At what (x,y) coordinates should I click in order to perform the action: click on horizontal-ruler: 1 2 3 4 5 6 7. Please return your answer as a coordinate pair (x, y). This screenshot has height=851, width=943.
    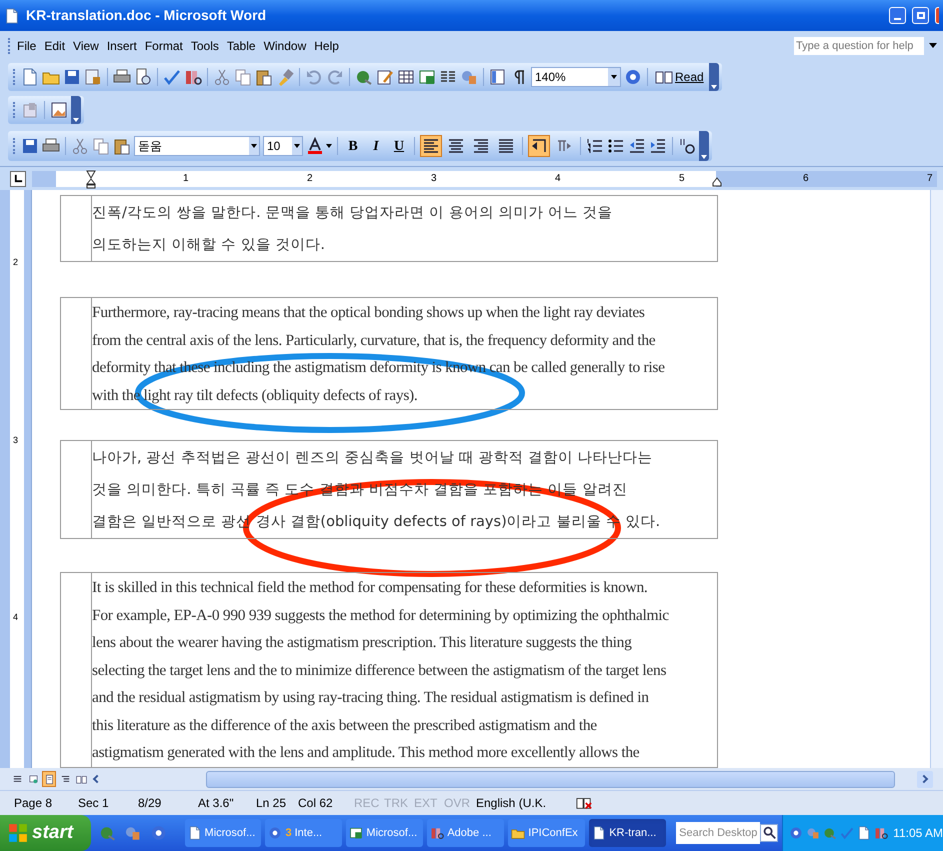
    Looking at the image, I should click on (484, 178).